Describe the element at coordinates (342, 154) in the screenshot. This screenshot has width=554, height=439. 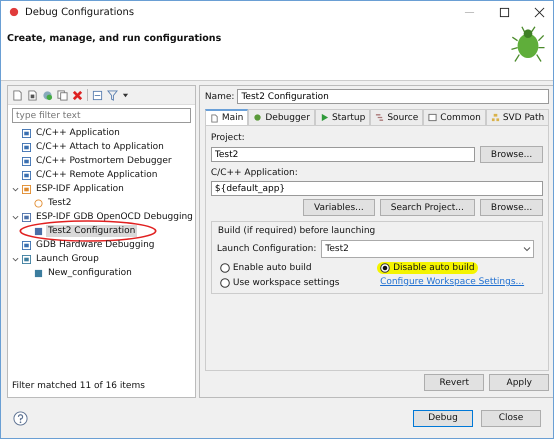
I see `project-field: Test2` at that location.